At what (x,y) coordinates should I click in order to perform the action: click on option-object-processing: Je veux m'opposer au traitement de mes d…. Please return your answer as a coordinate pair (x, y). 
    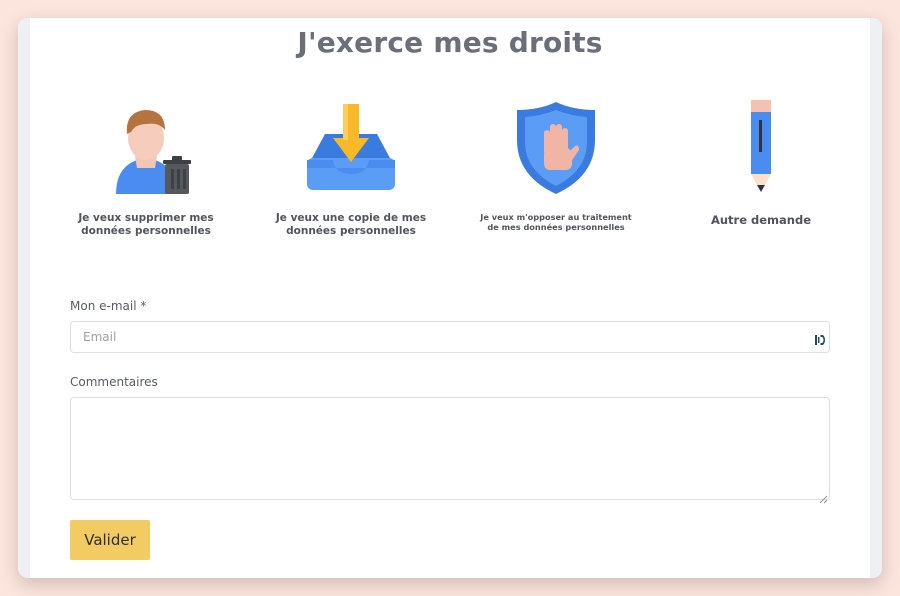
    Looking at the image, I should click on (556, 169).